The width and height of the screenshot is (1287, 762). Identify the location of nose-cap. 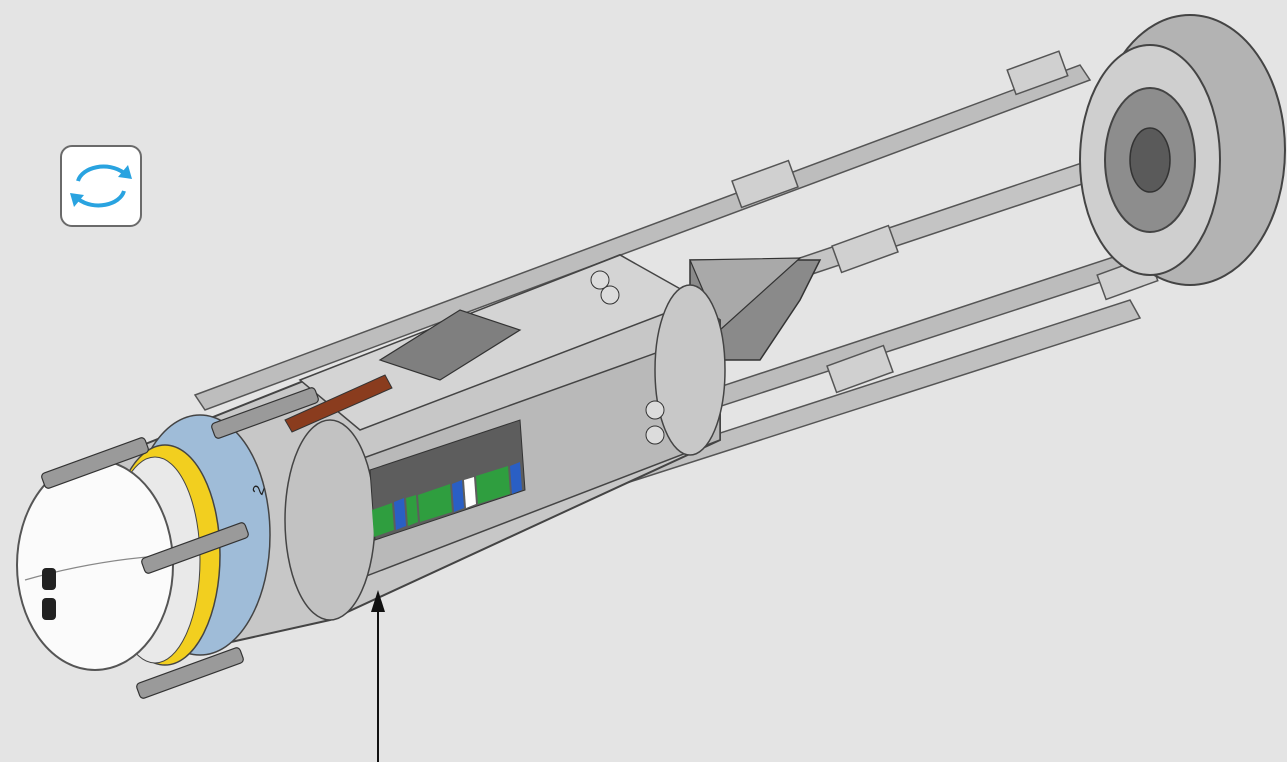
(95, 565).